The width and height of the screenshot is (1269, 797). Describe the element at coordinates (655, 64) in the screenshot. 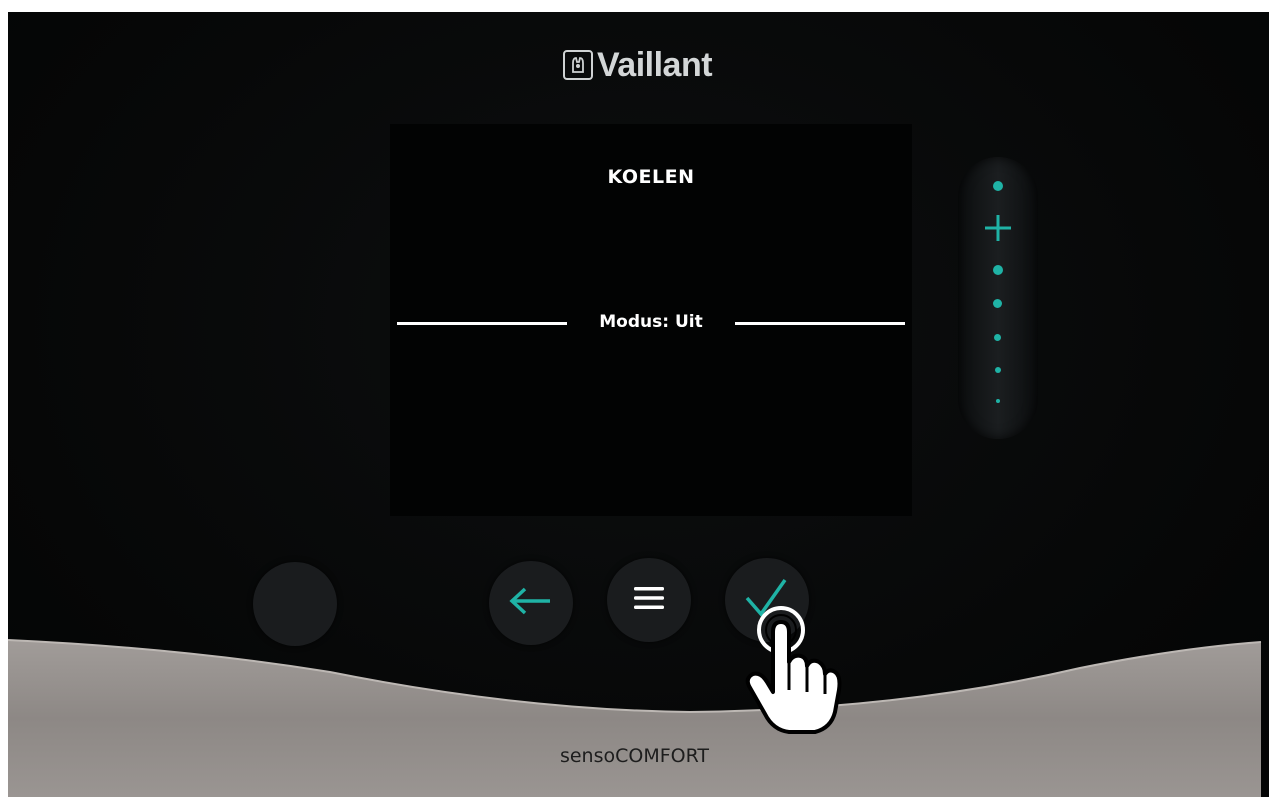

I see `brand-name: Vaillant` at that location.